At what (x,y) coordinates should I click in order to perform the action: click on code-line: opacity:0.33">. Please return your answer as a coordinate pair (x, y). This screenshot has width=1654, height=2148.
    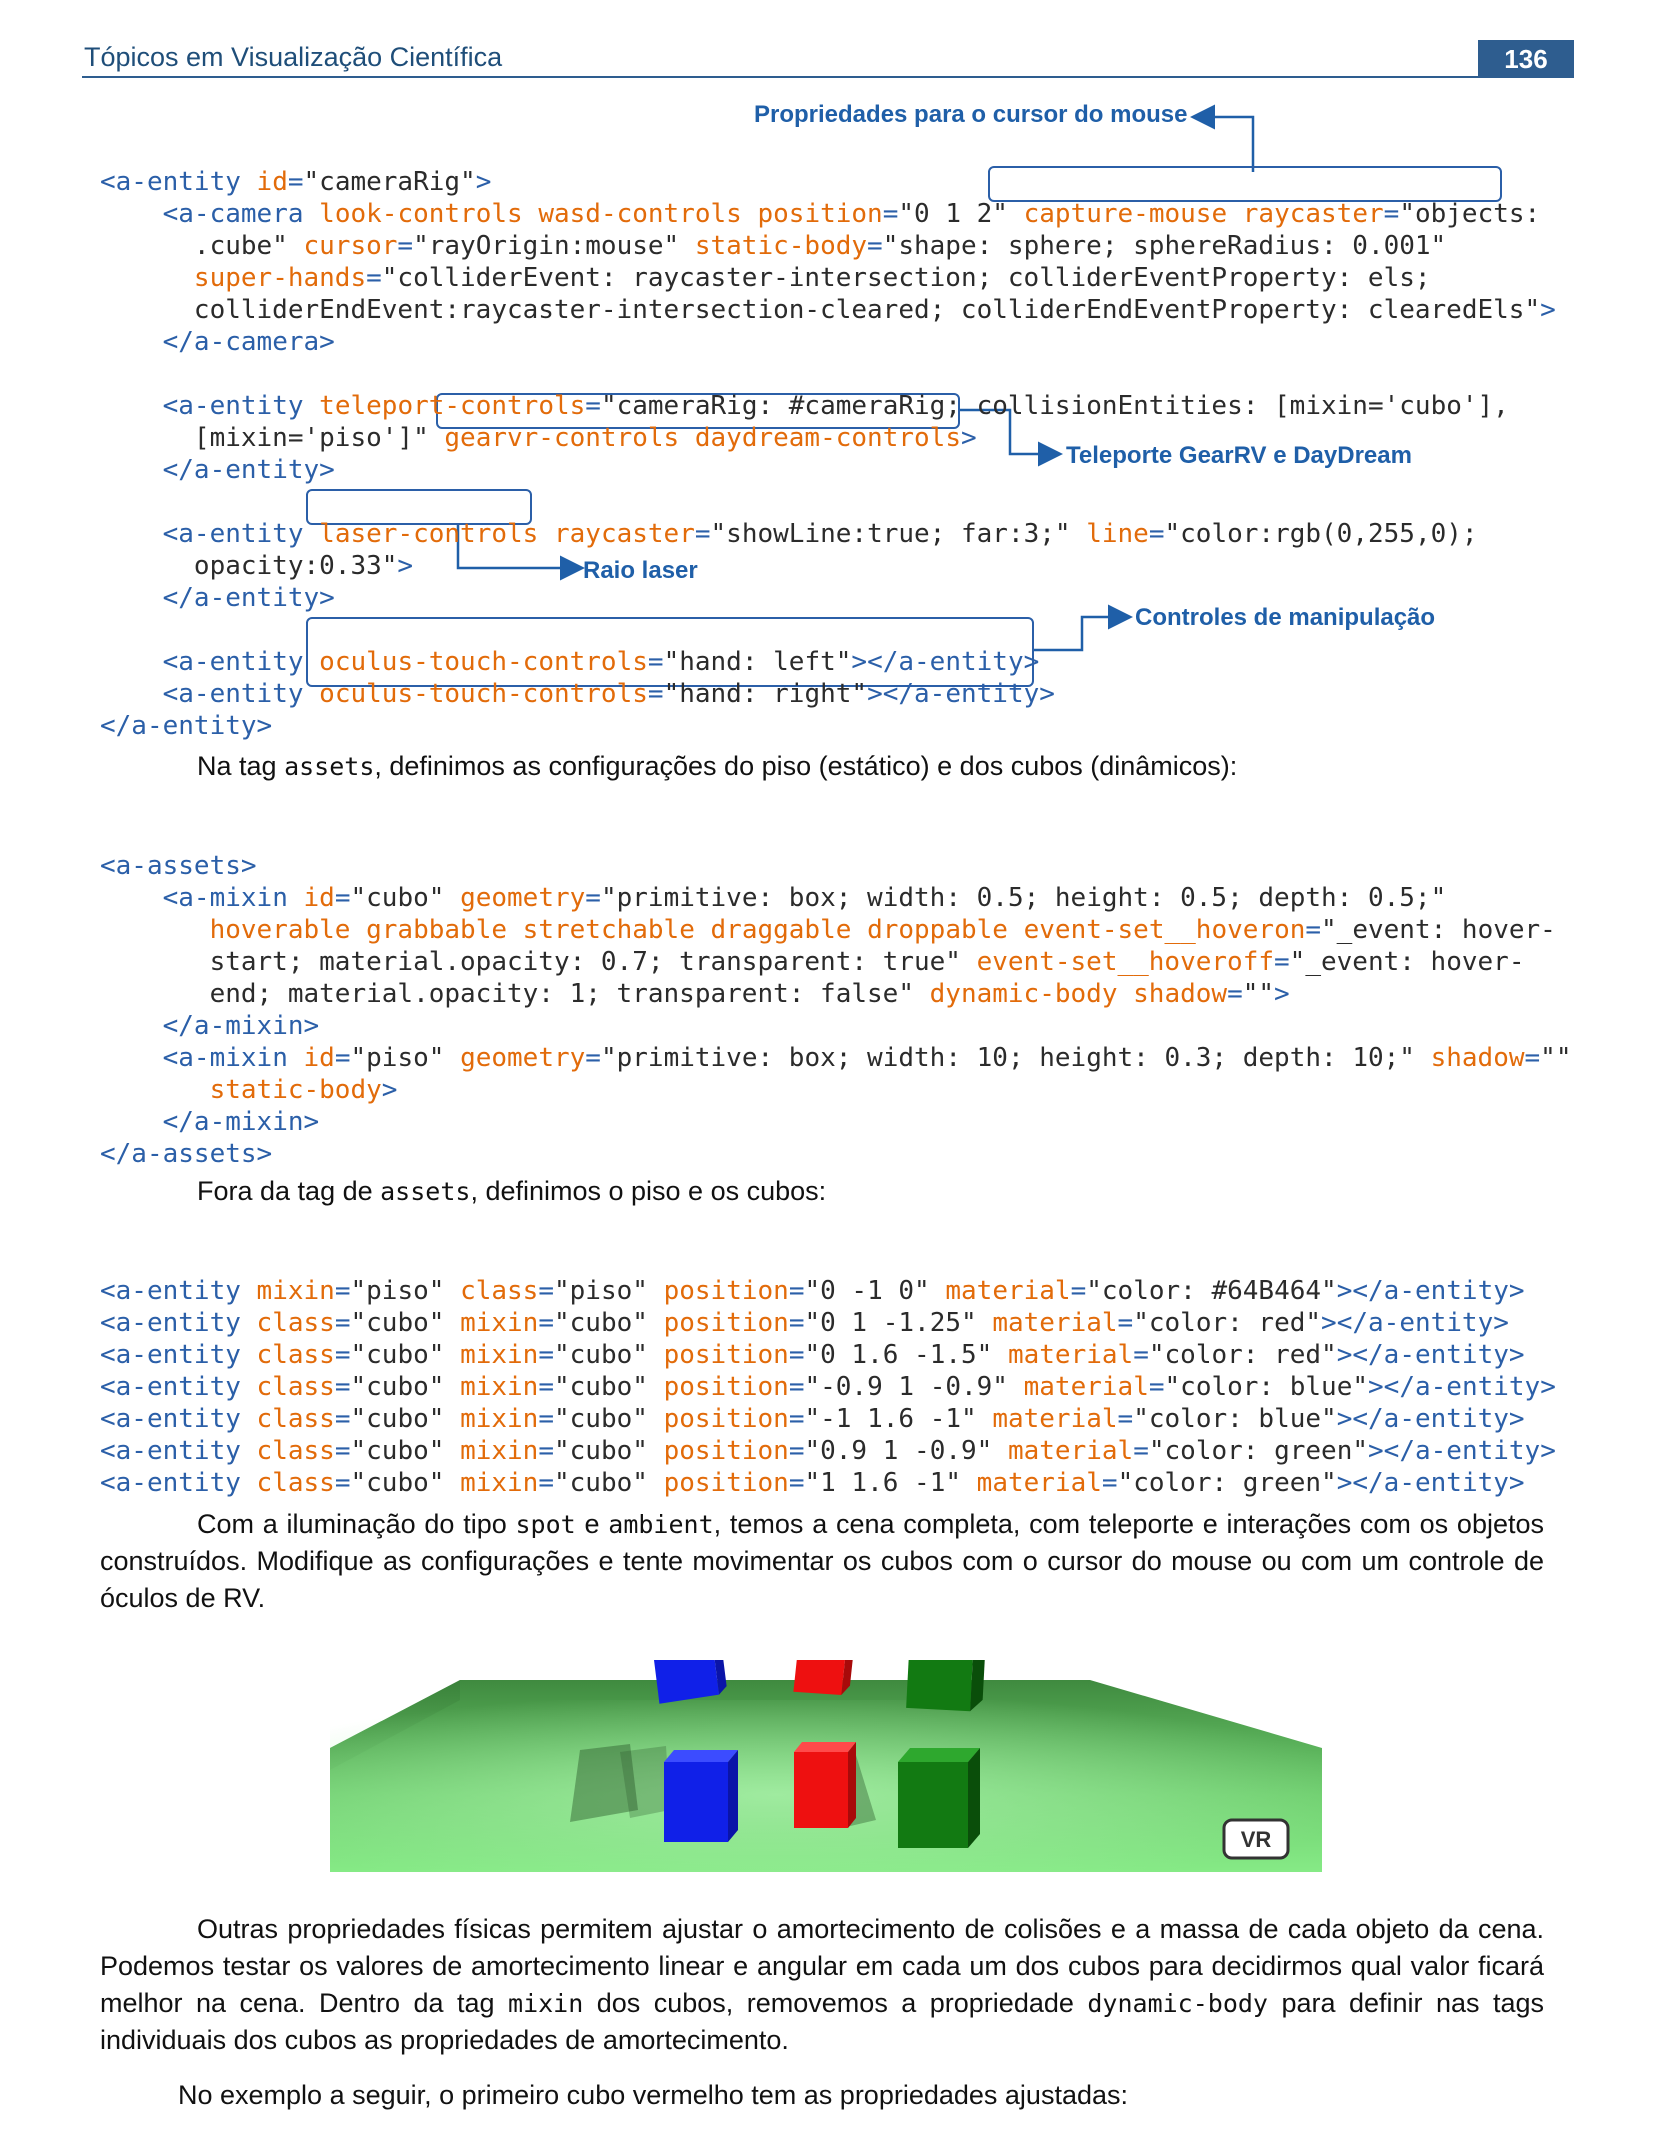
    Looking at the image, I should click on (257, 566).